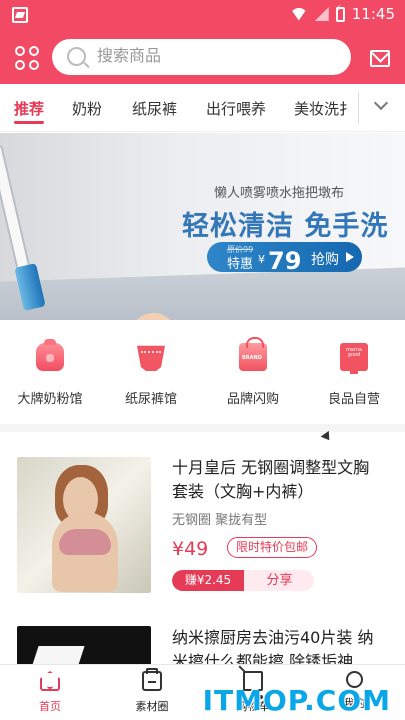  Describe the element at coordinates (154, 108) in the screenshot. I see `tab-diapers: 纸尿裤` at that location.